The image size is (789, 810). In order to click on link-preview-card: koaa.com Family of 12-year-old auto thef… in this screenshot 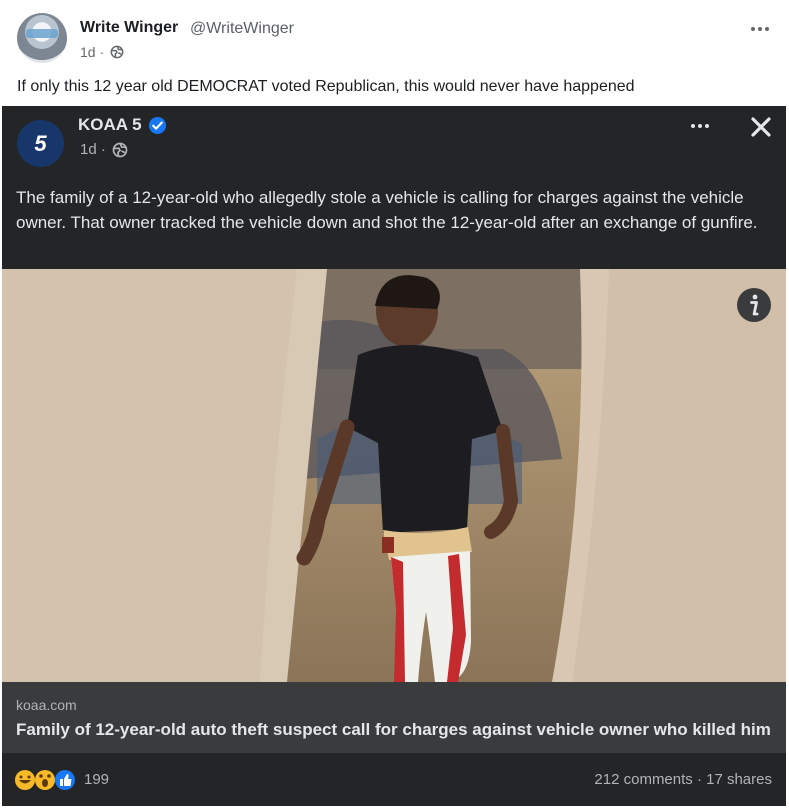, I will do `click(394, 717)`.